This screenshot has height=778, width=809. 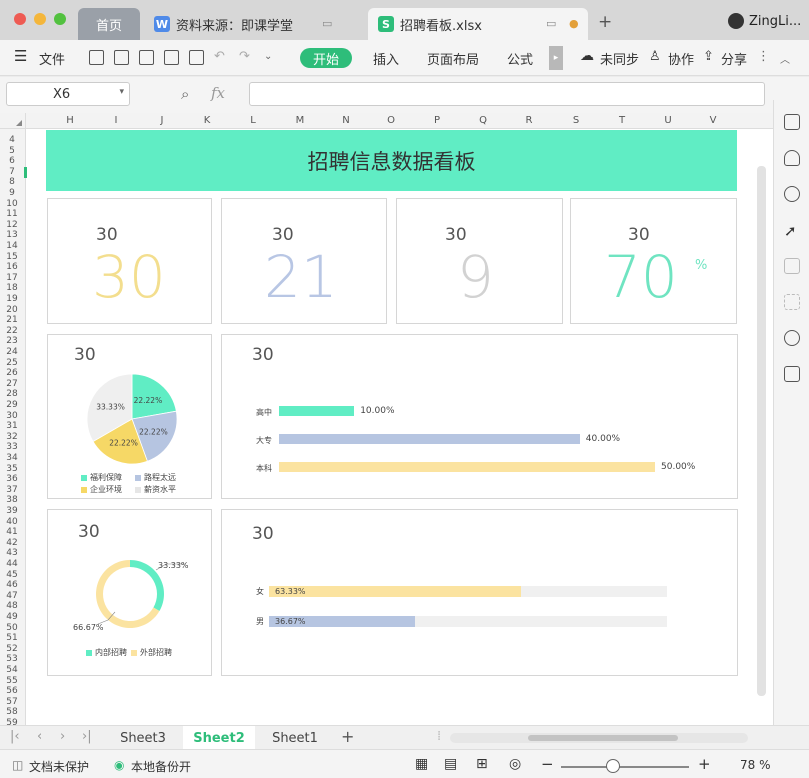 What do you see at coordinates (218, 93) in the screenshot?
I see `function-icon: fx` at bounding box center [218, 93].